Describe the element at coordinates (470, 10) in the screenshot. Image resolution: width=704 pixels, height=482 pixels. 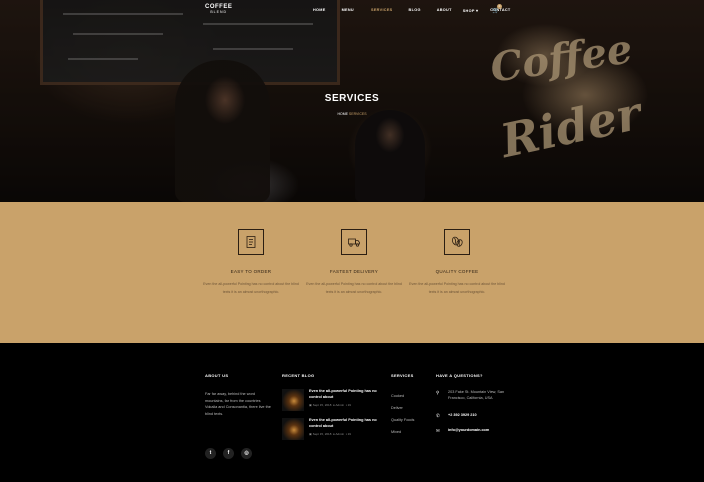
I see `menu-item-shop: SHOP ▾` at that location.